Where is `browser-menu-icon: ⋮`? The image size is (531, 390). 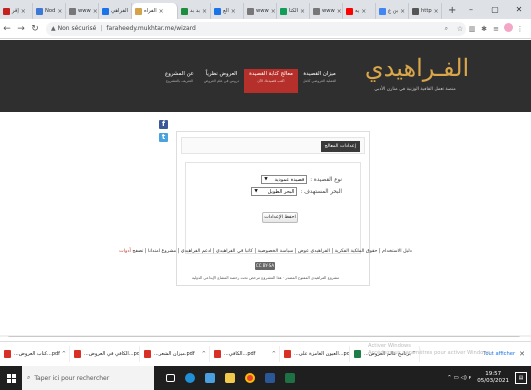 browser-menu-icon: ⋮ is located at coordinates (520, 29).